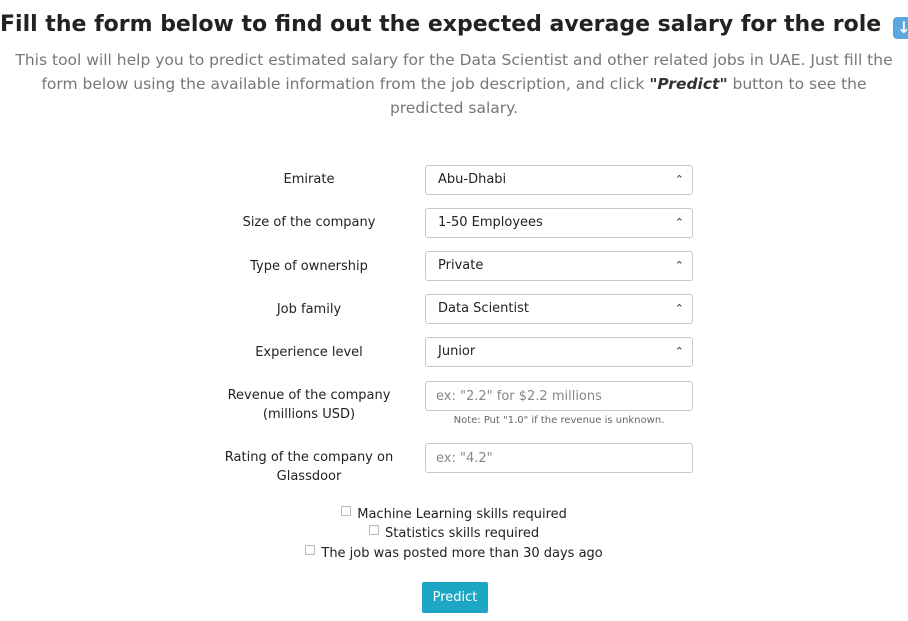 This screenshot has width=908, height=621. I want to click on company-size-label: Size of the company, so click(309, 222).